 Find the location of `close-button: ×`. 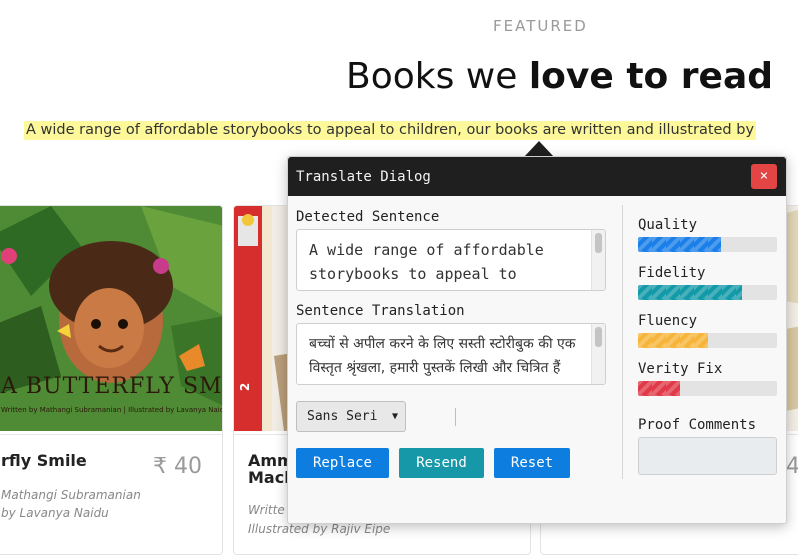

close-button: × is located at coordinates (764, 176).